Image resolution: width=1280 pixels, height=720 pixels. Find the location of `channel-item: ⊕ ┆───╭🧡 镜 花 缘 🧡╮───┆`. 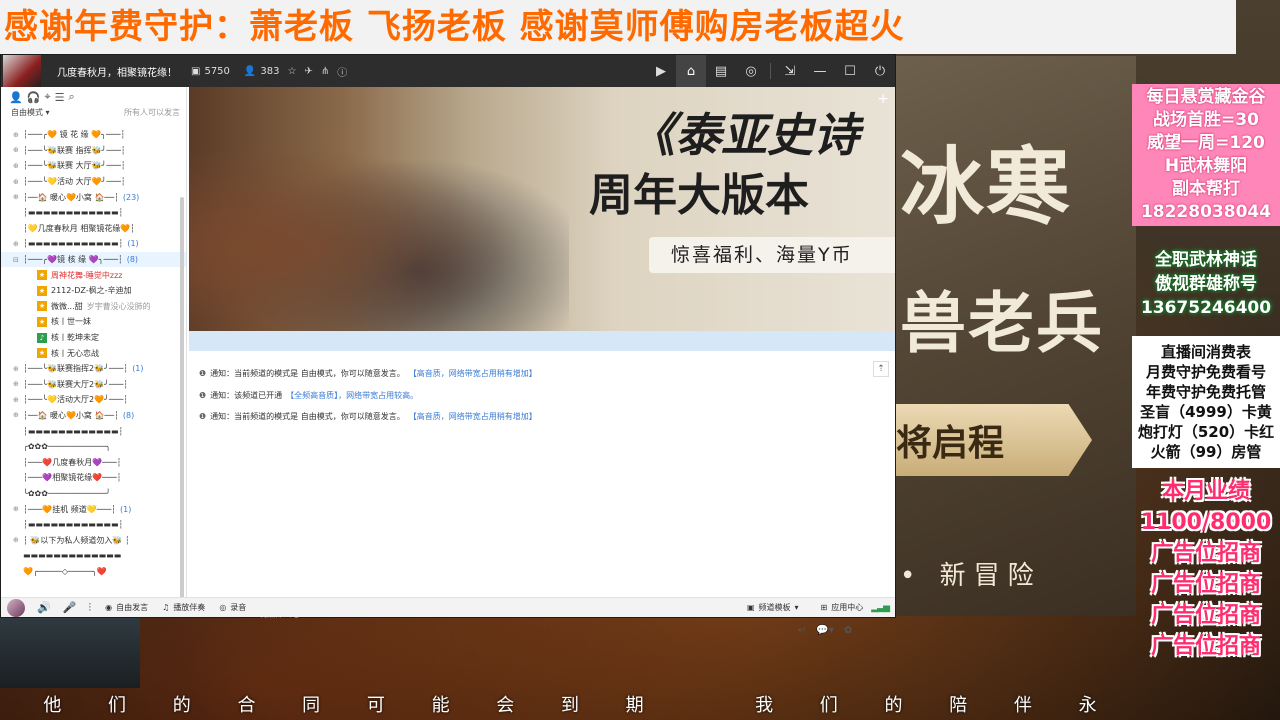

channel-item: ⊕ ┆───╭🧡 镜 花 缘 🧡╮───┆ is located at coordinates (93, 135).